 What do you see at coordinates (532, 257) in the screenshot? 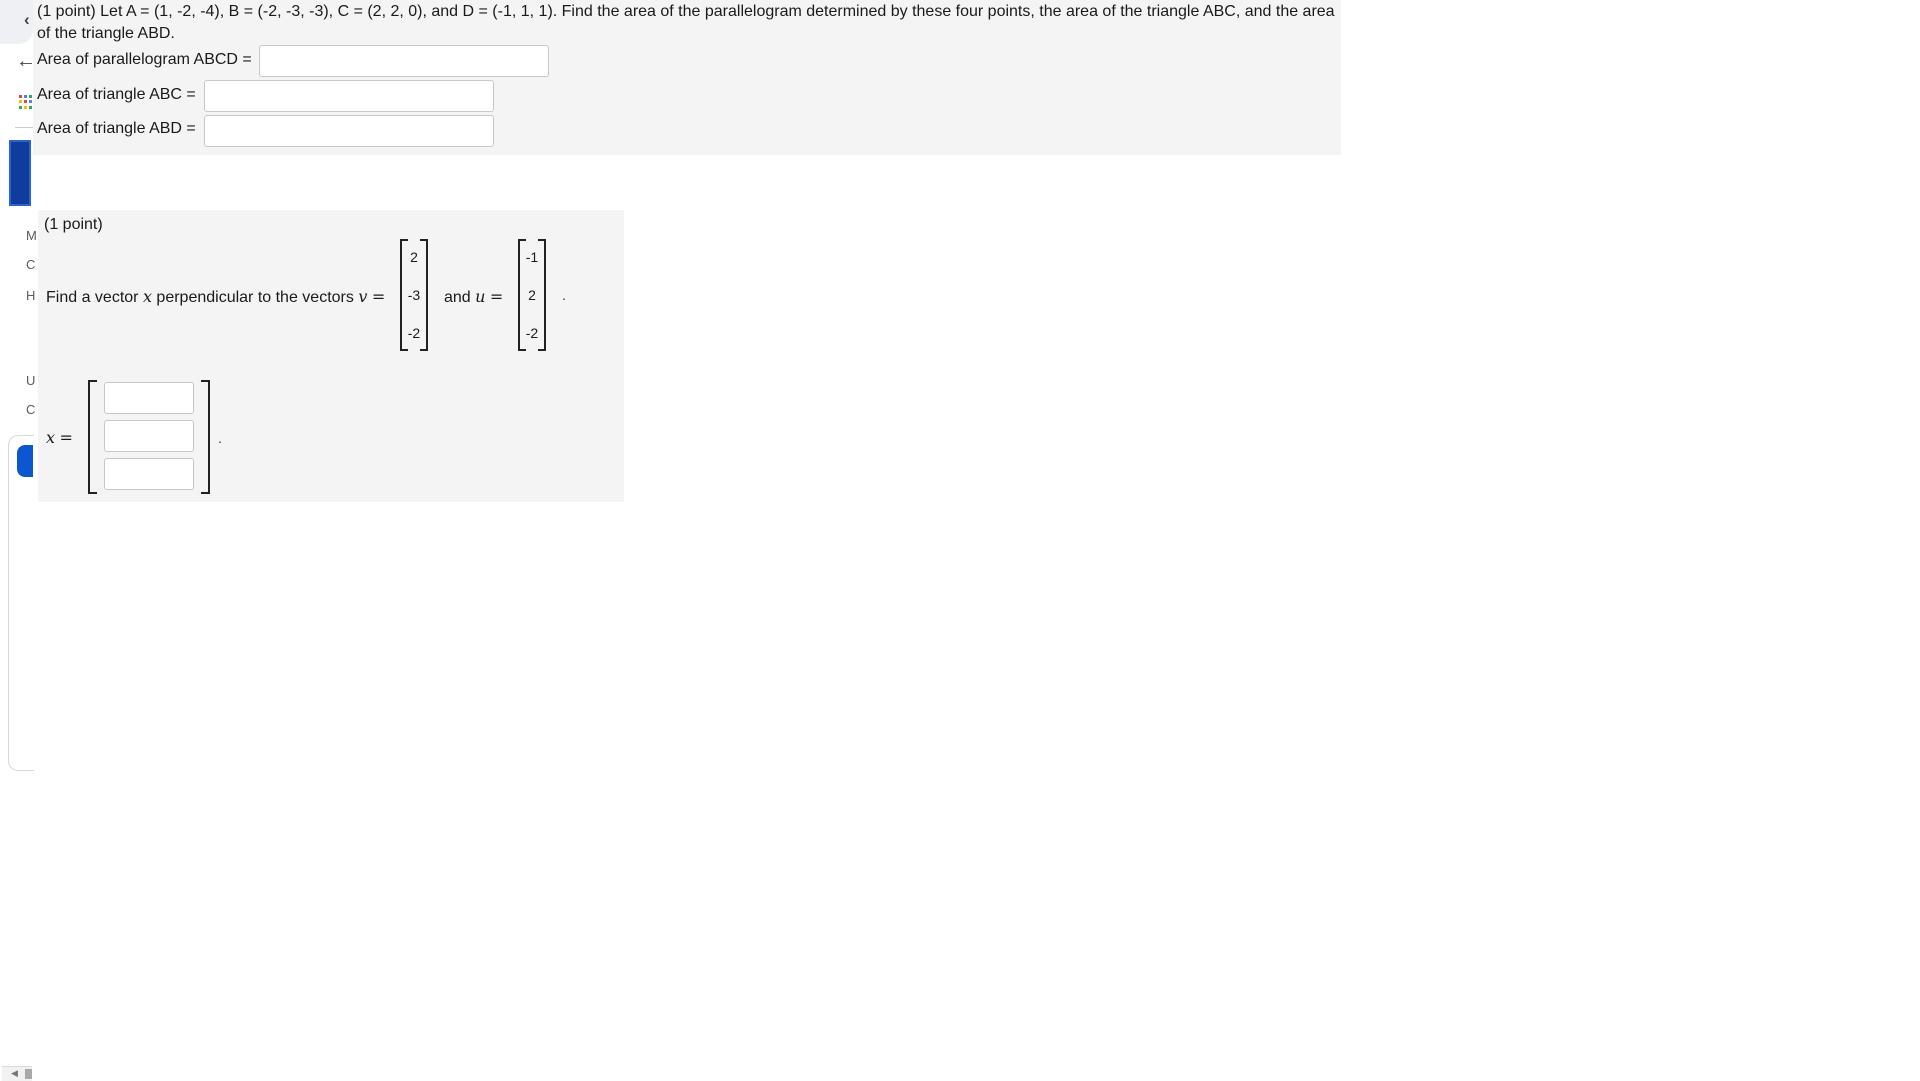
I see `vector-u-entry-1: -1` at bounding box center [532, 257].